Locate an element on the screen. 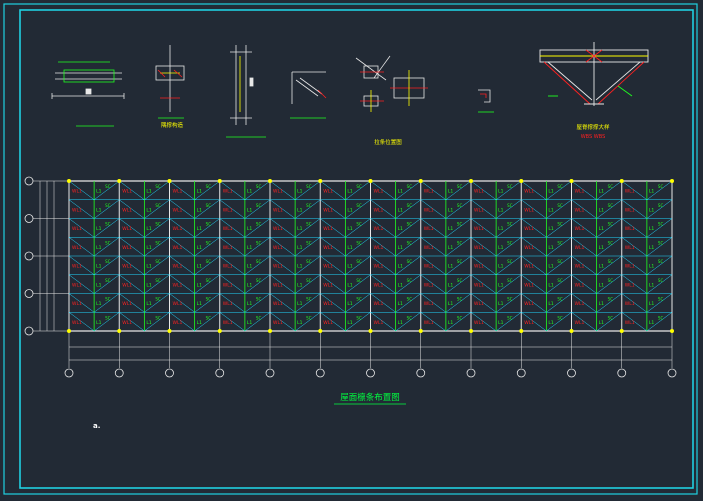 The image size is (703, 501). detail-gusset is located at coordinates (308, 95).